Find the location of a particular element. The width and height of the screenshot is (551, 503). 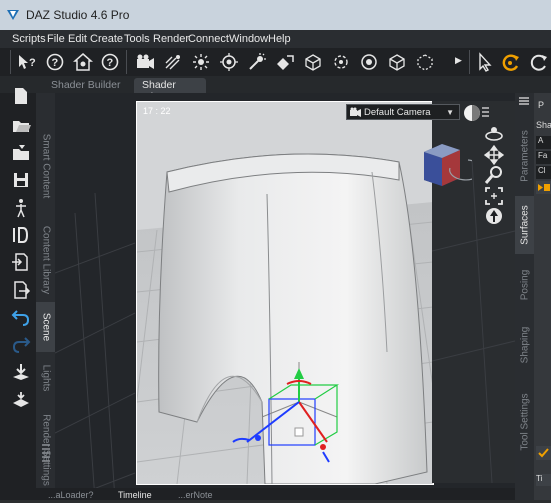

menu-create: Create is located at coordinates (106, 39).